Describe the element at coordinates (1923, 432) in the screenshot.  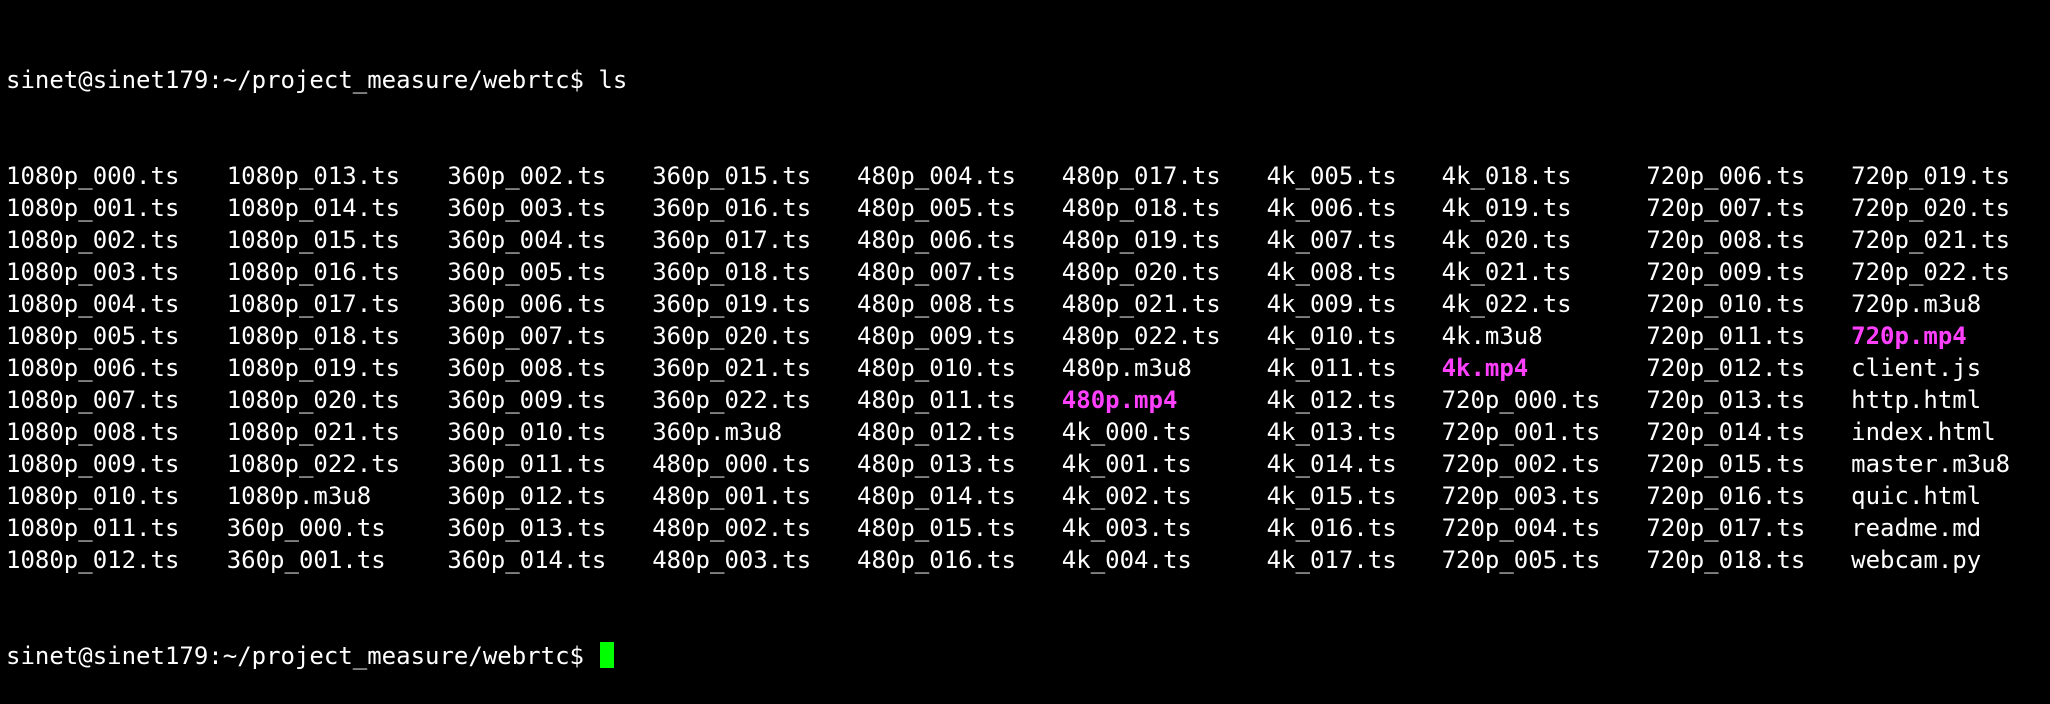
I see `file-entry: index.html` at that location.